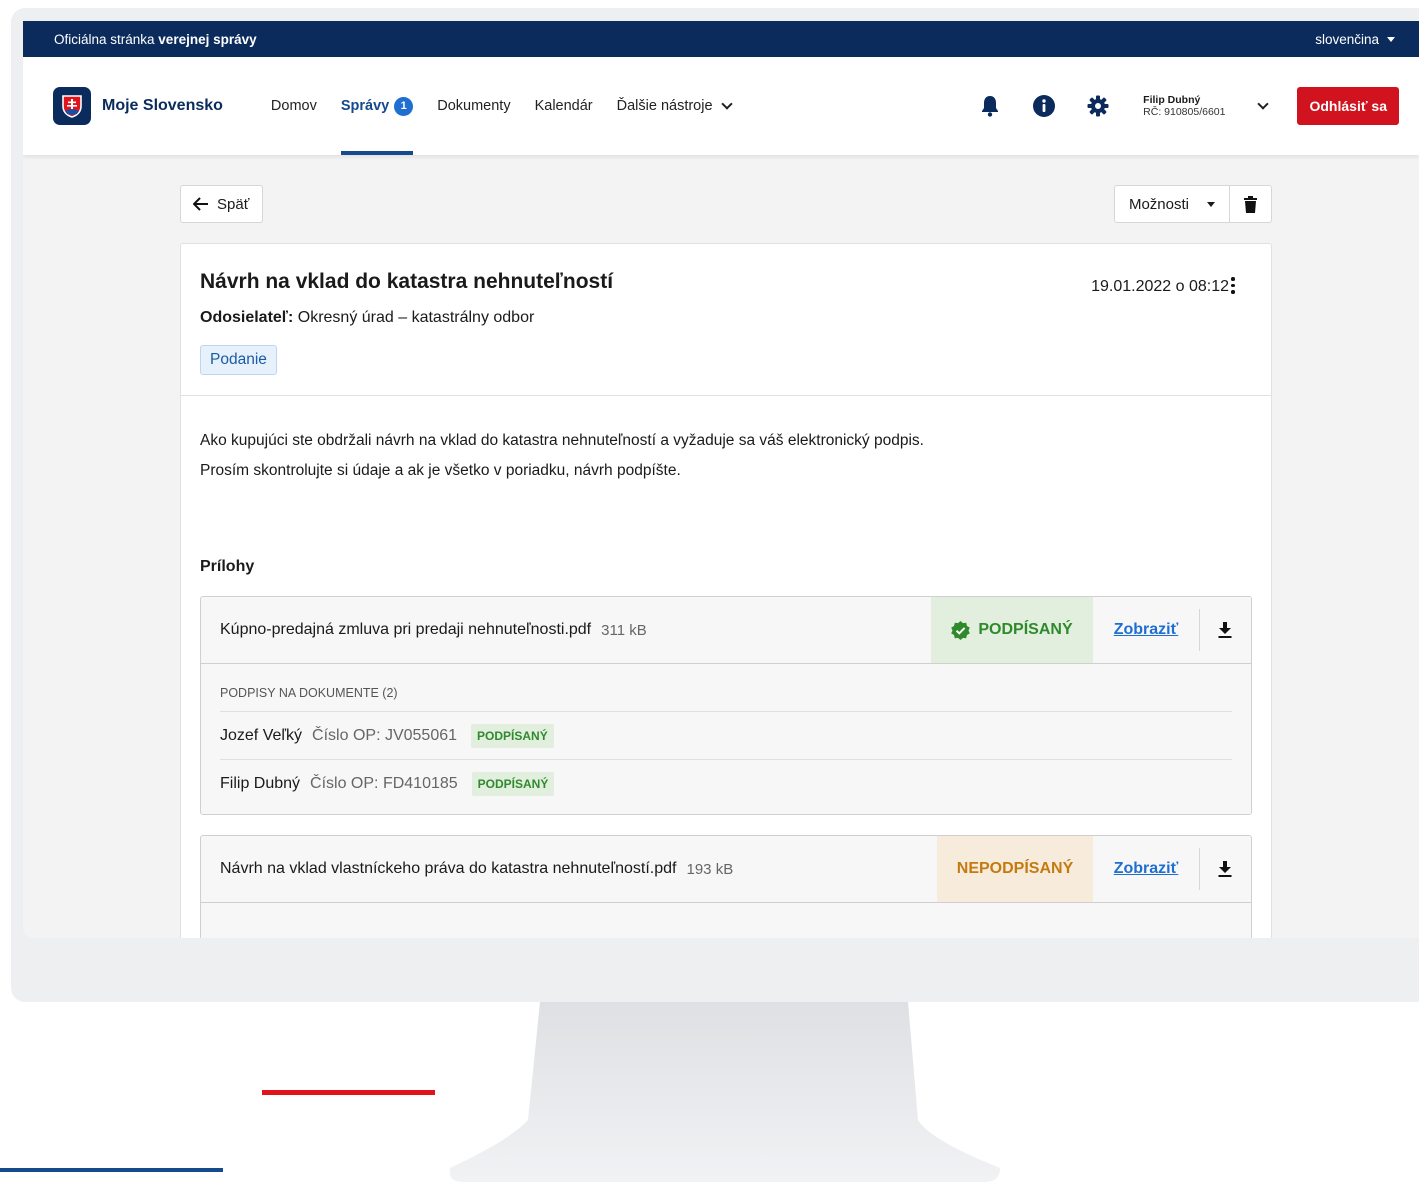 This screenshot has width=1419, height=1183. I want to click on official-notice: Oficiálna stránka verejnej správy, so click(155, 39).